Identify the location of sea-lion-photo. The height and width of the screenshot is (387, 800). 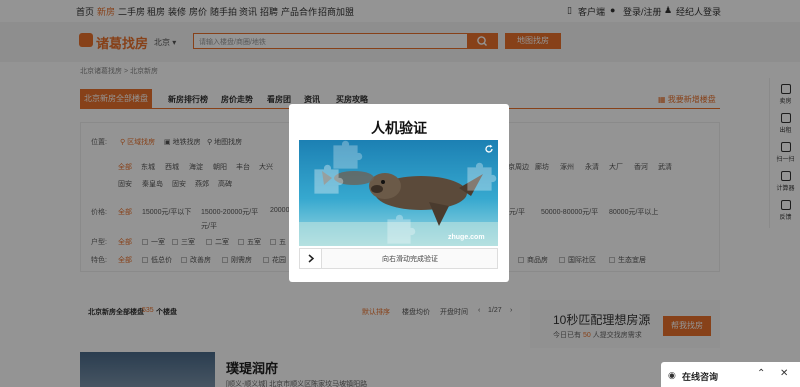
(398, 193).